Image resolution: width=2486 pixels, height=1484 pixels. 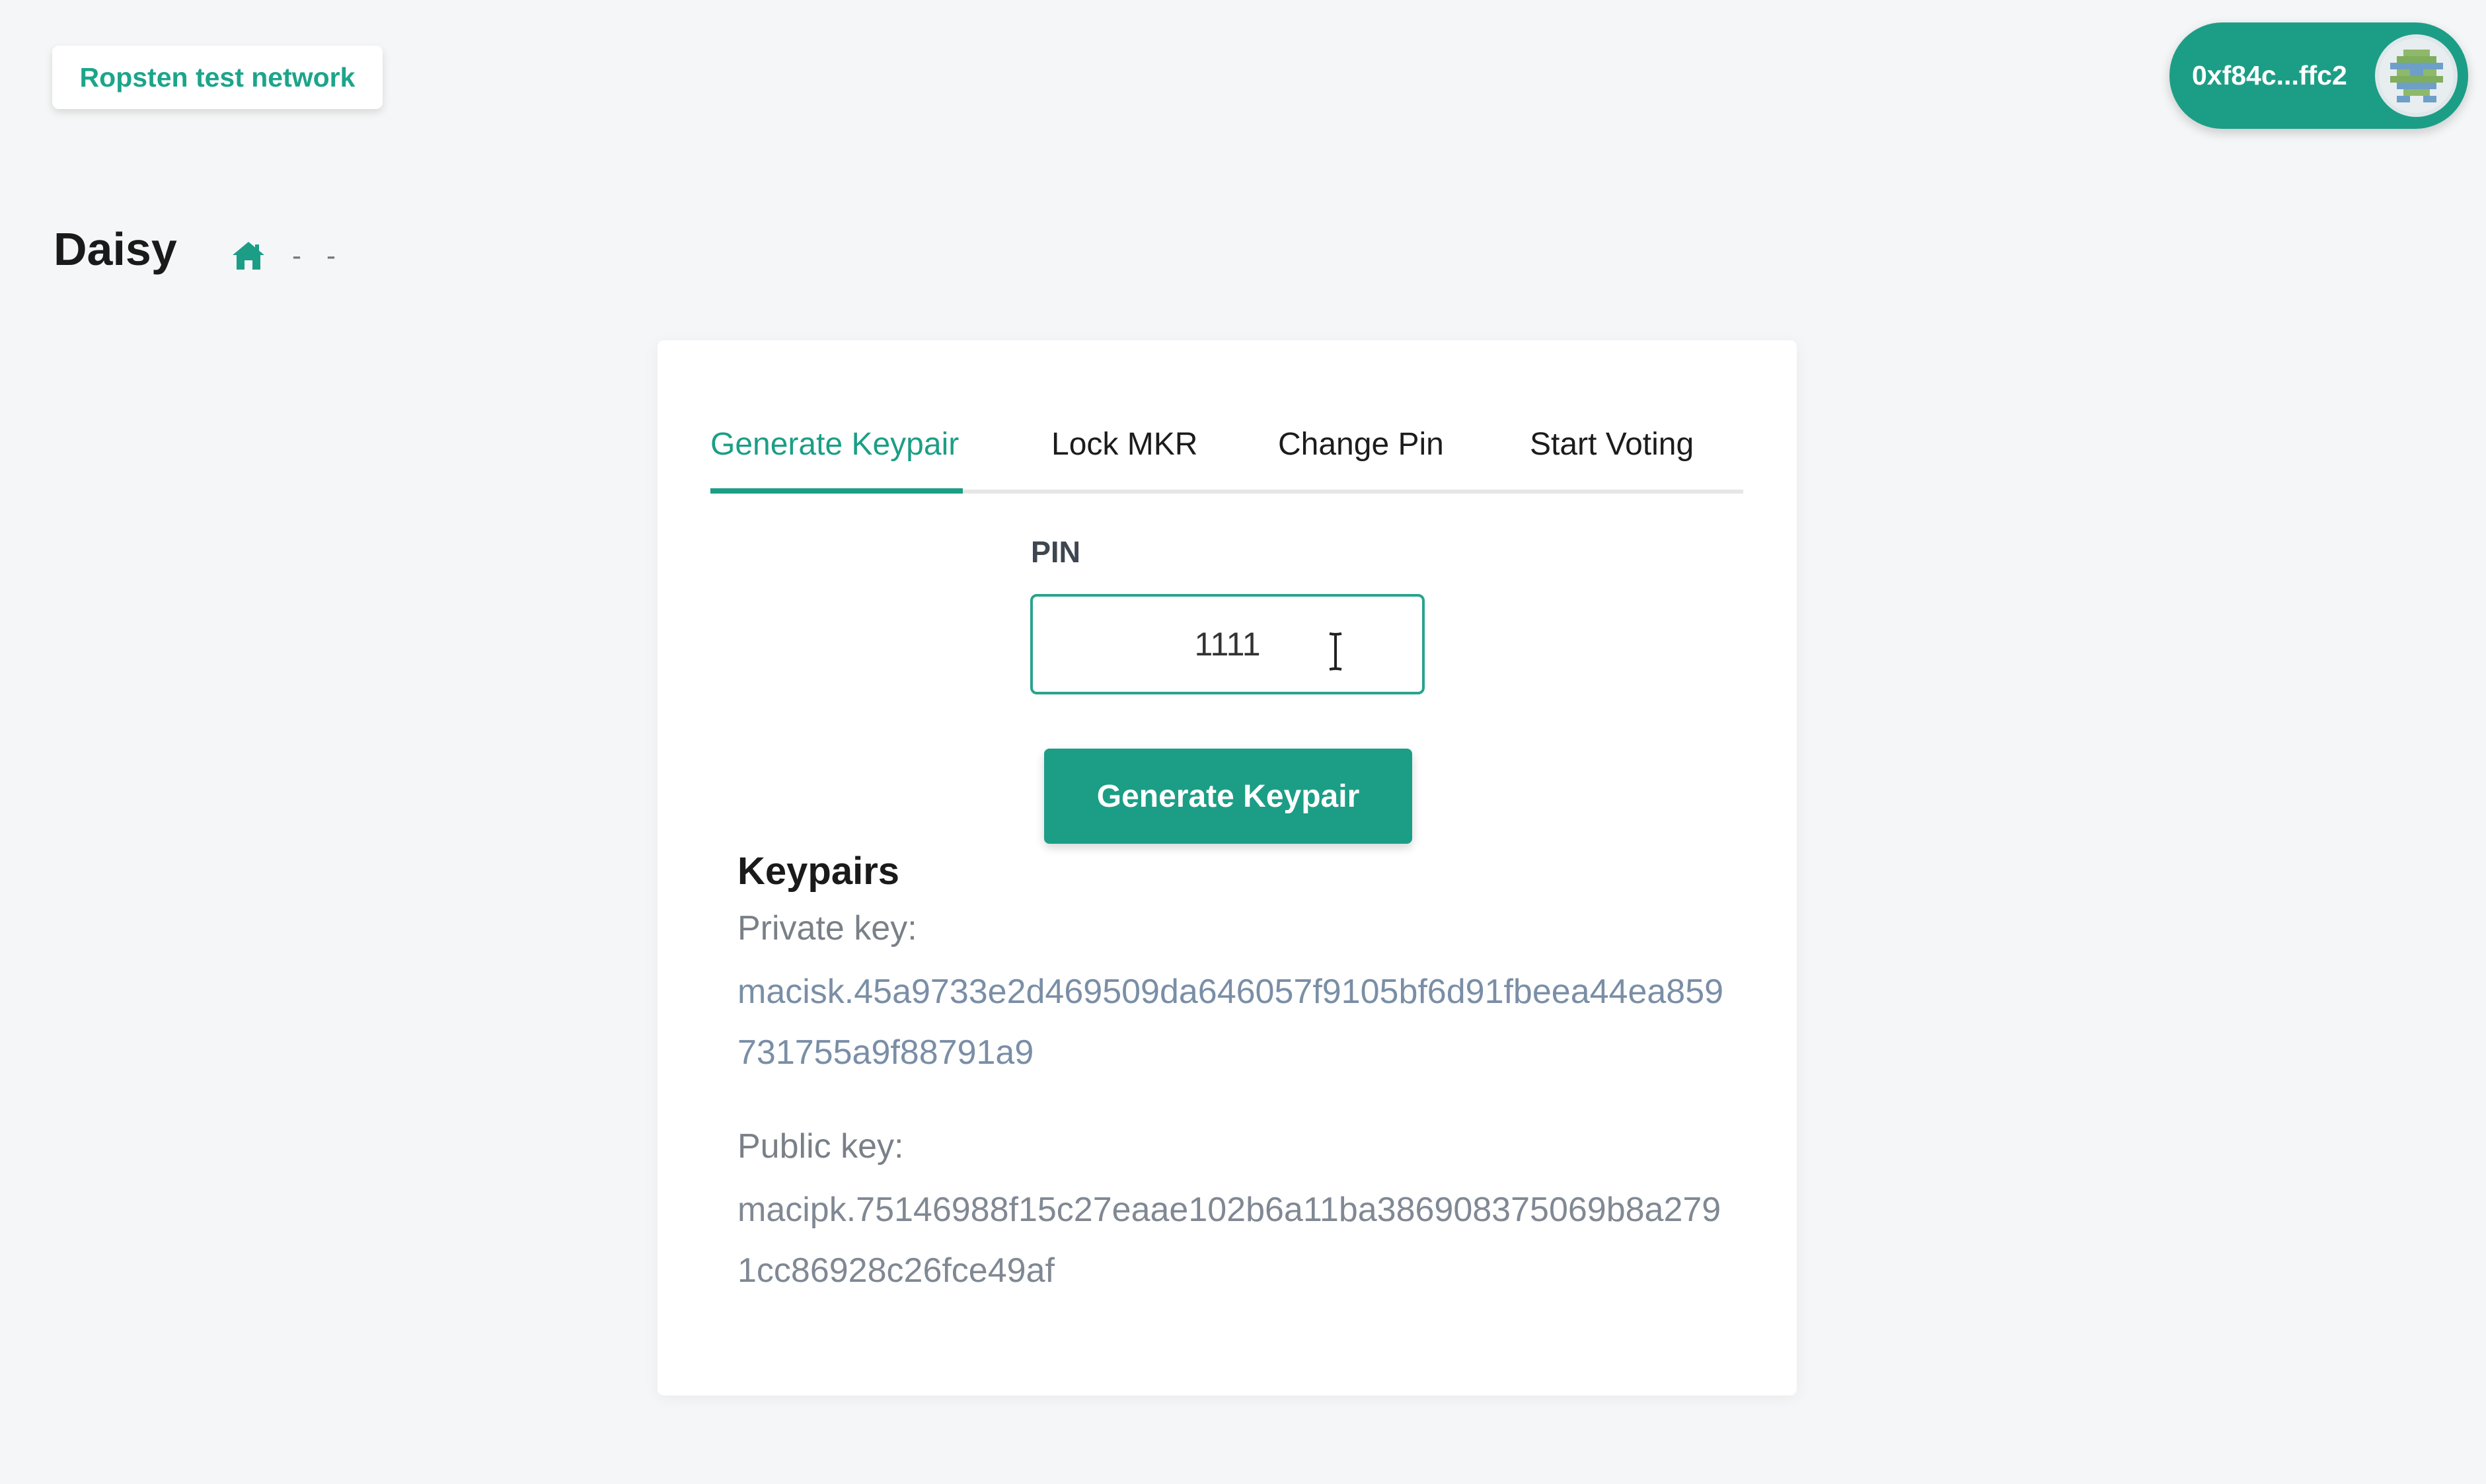 I want to click on breadcrumb: - -, so click(x=283, y=255).